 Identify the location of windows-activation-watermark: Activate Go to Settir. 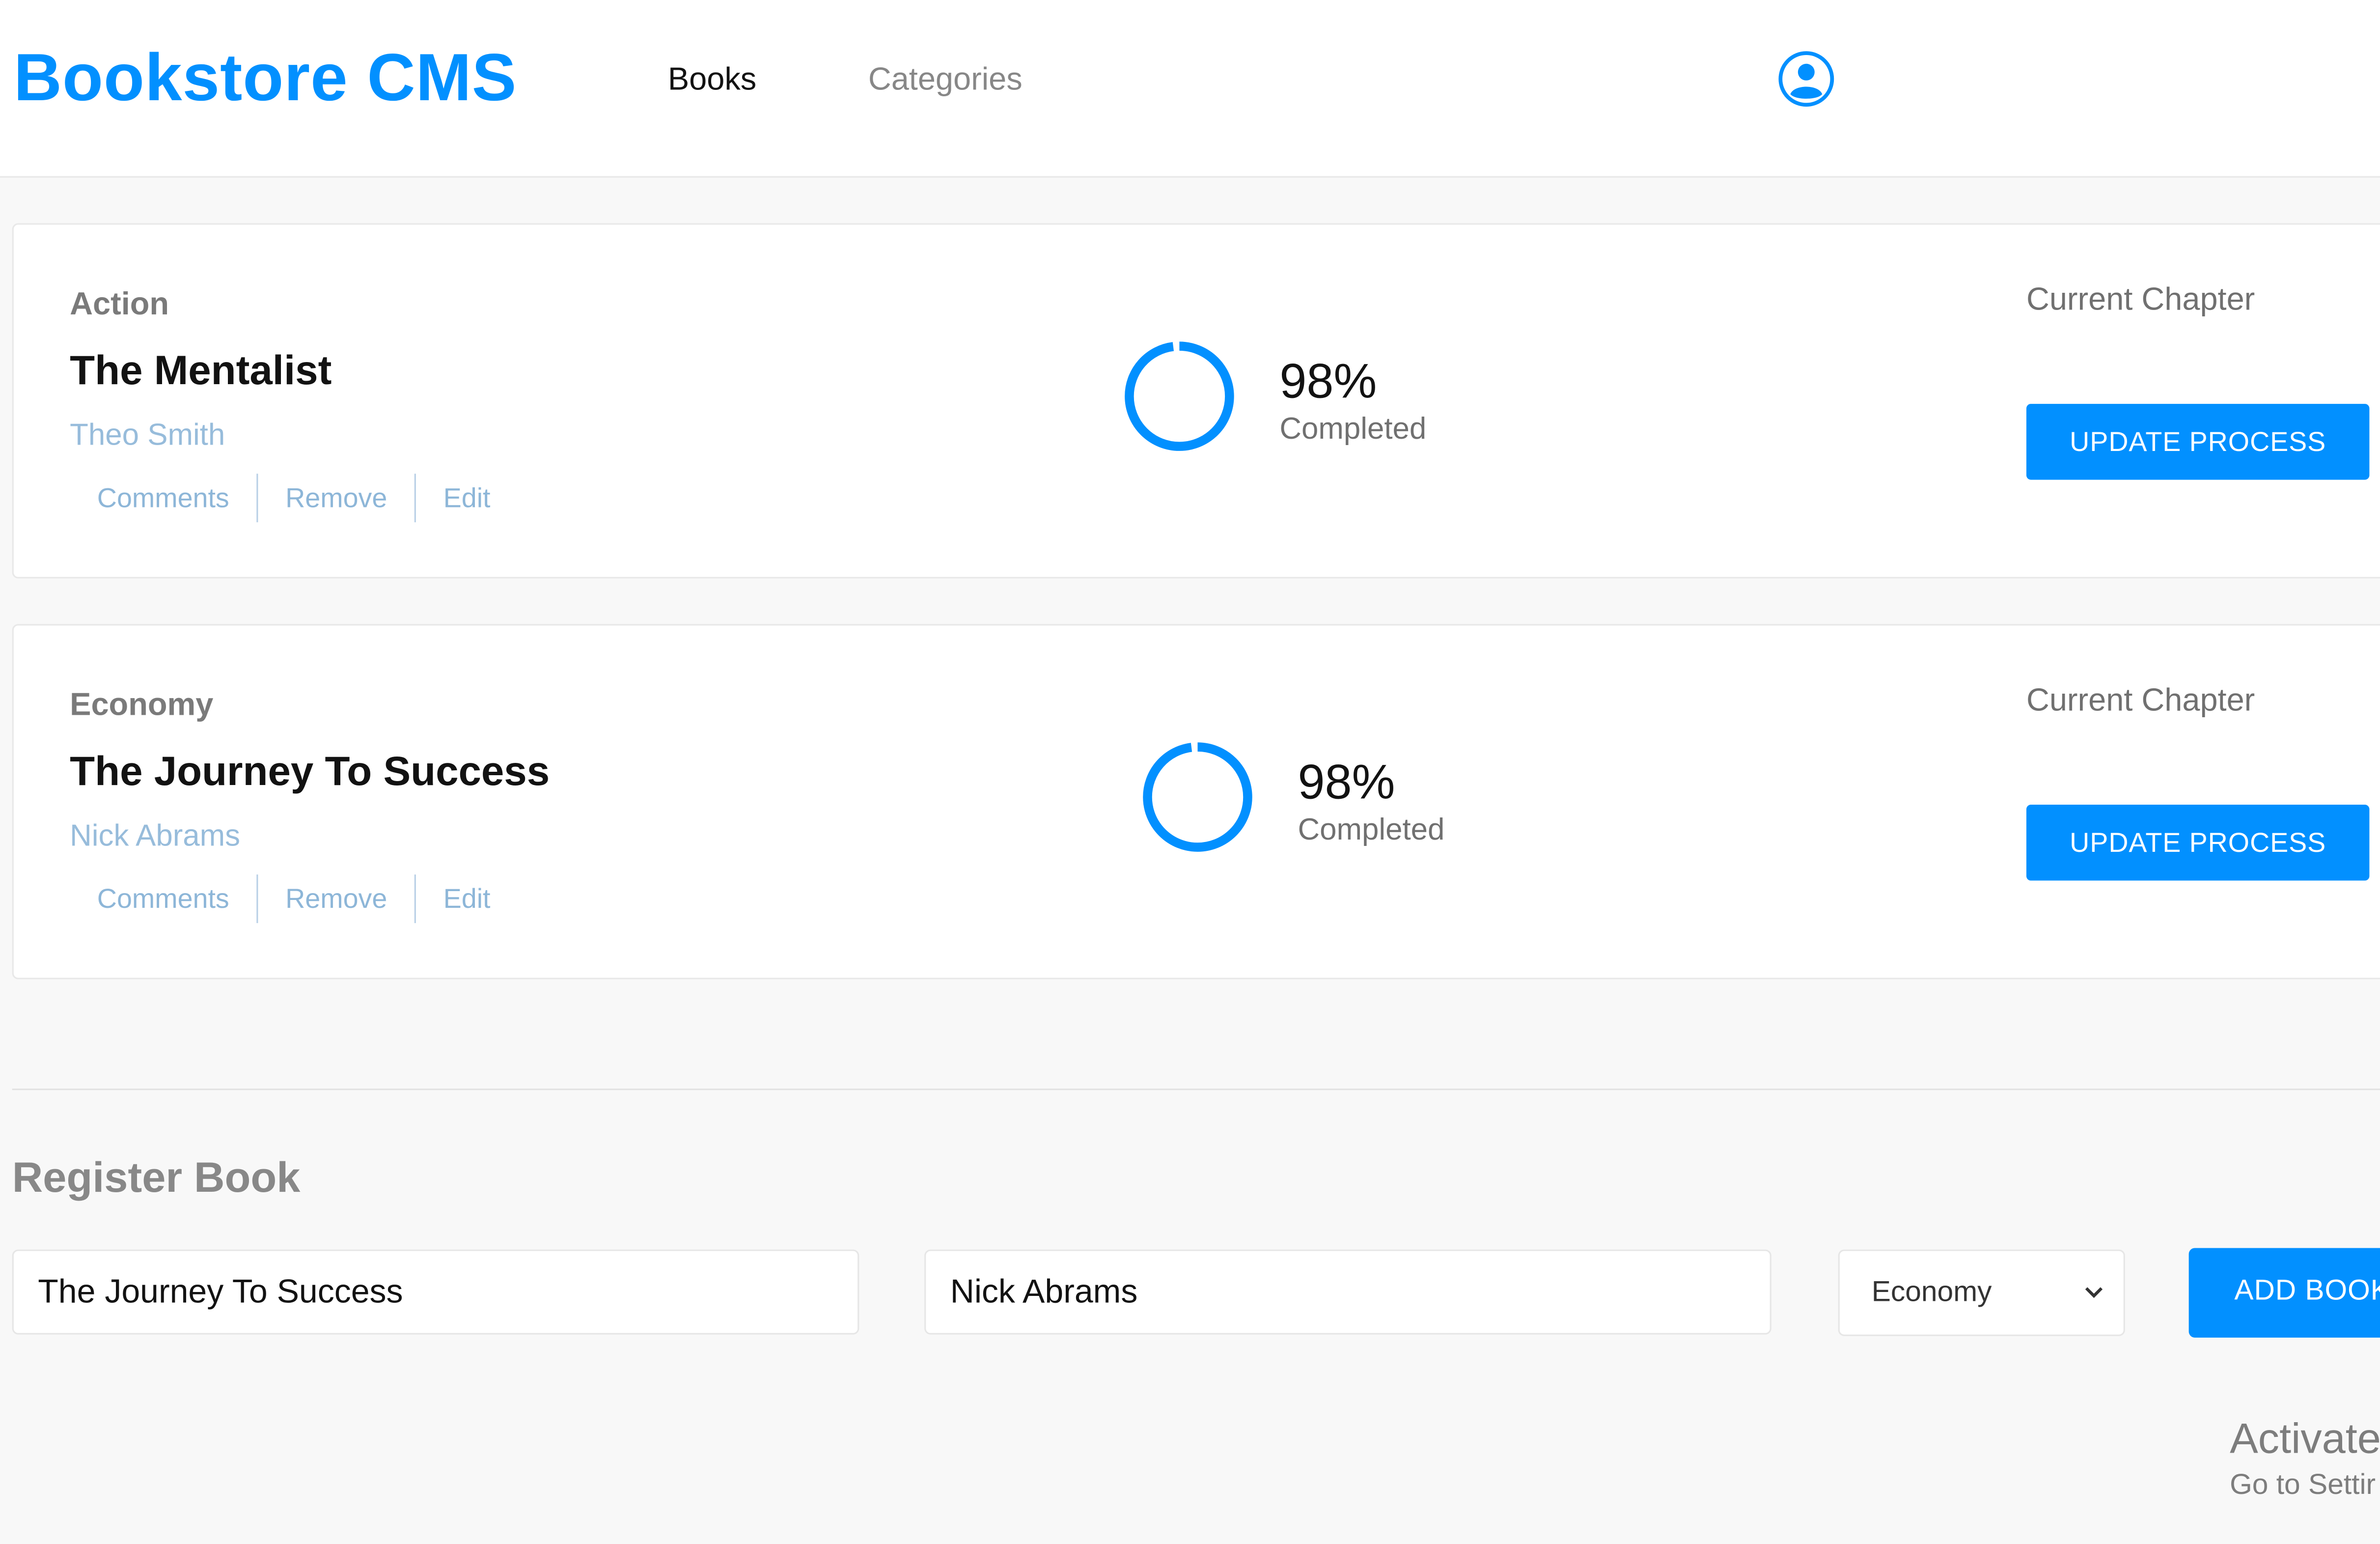
(2305, 1459).